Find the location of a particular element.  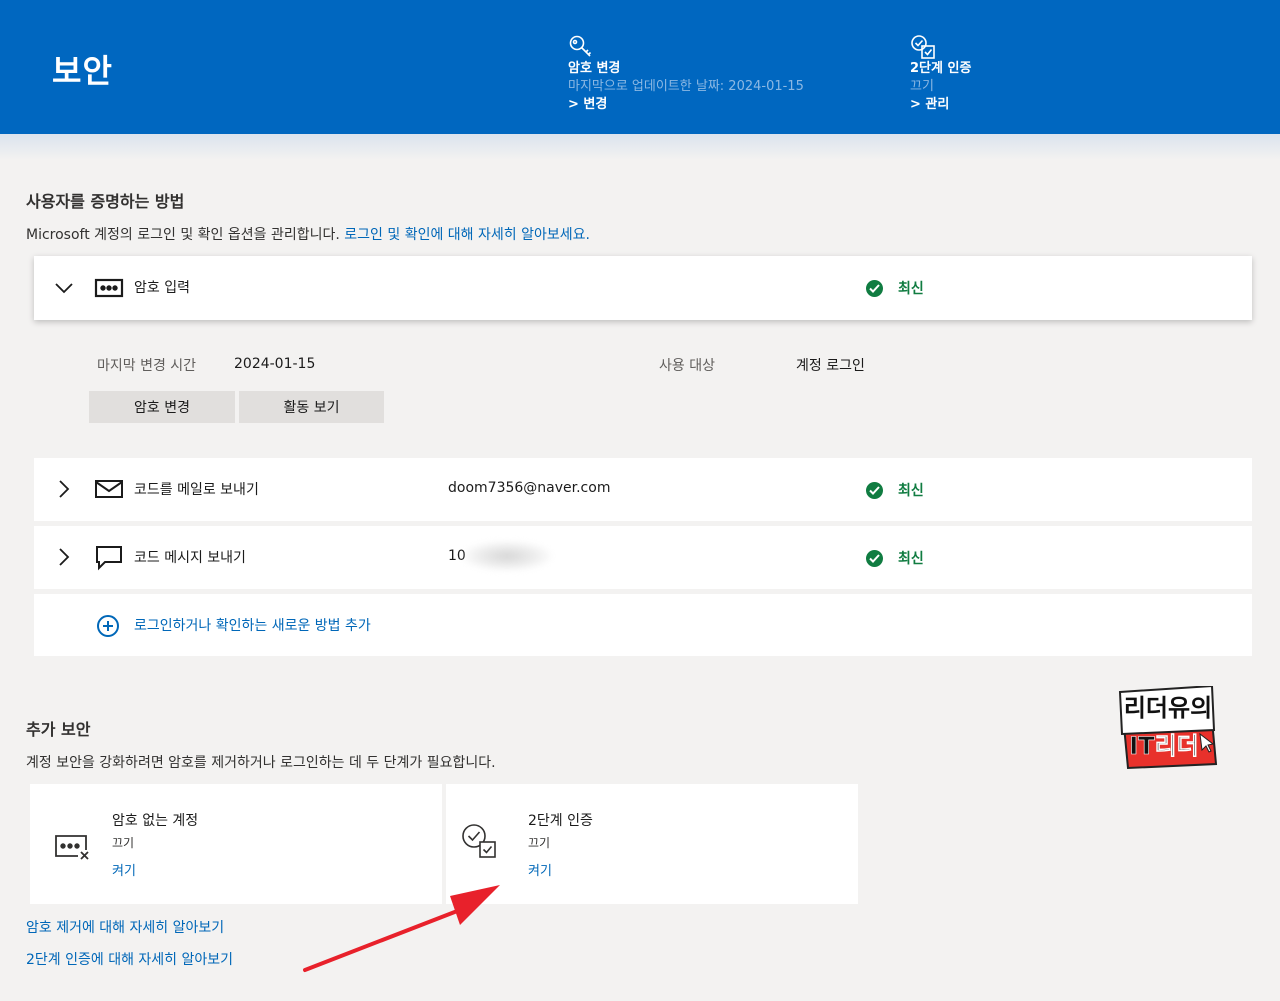

header-shadow is located at coordinates (640, 147).